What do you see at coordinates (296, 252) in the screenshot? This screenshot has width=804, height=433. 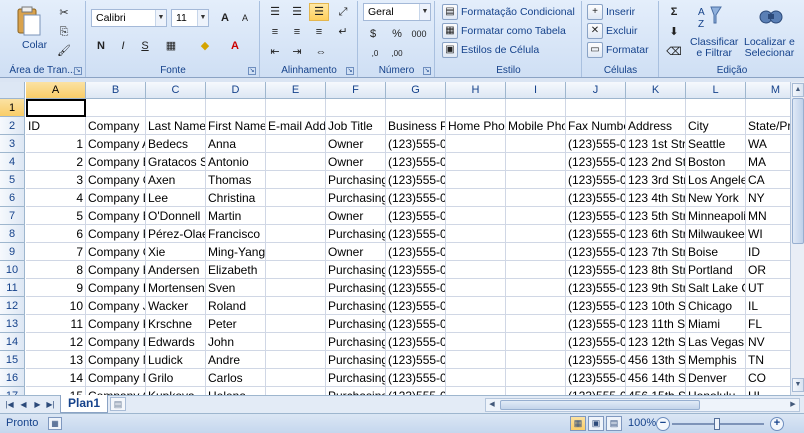 I see `cell-e9` at bounding box center [296, 252].